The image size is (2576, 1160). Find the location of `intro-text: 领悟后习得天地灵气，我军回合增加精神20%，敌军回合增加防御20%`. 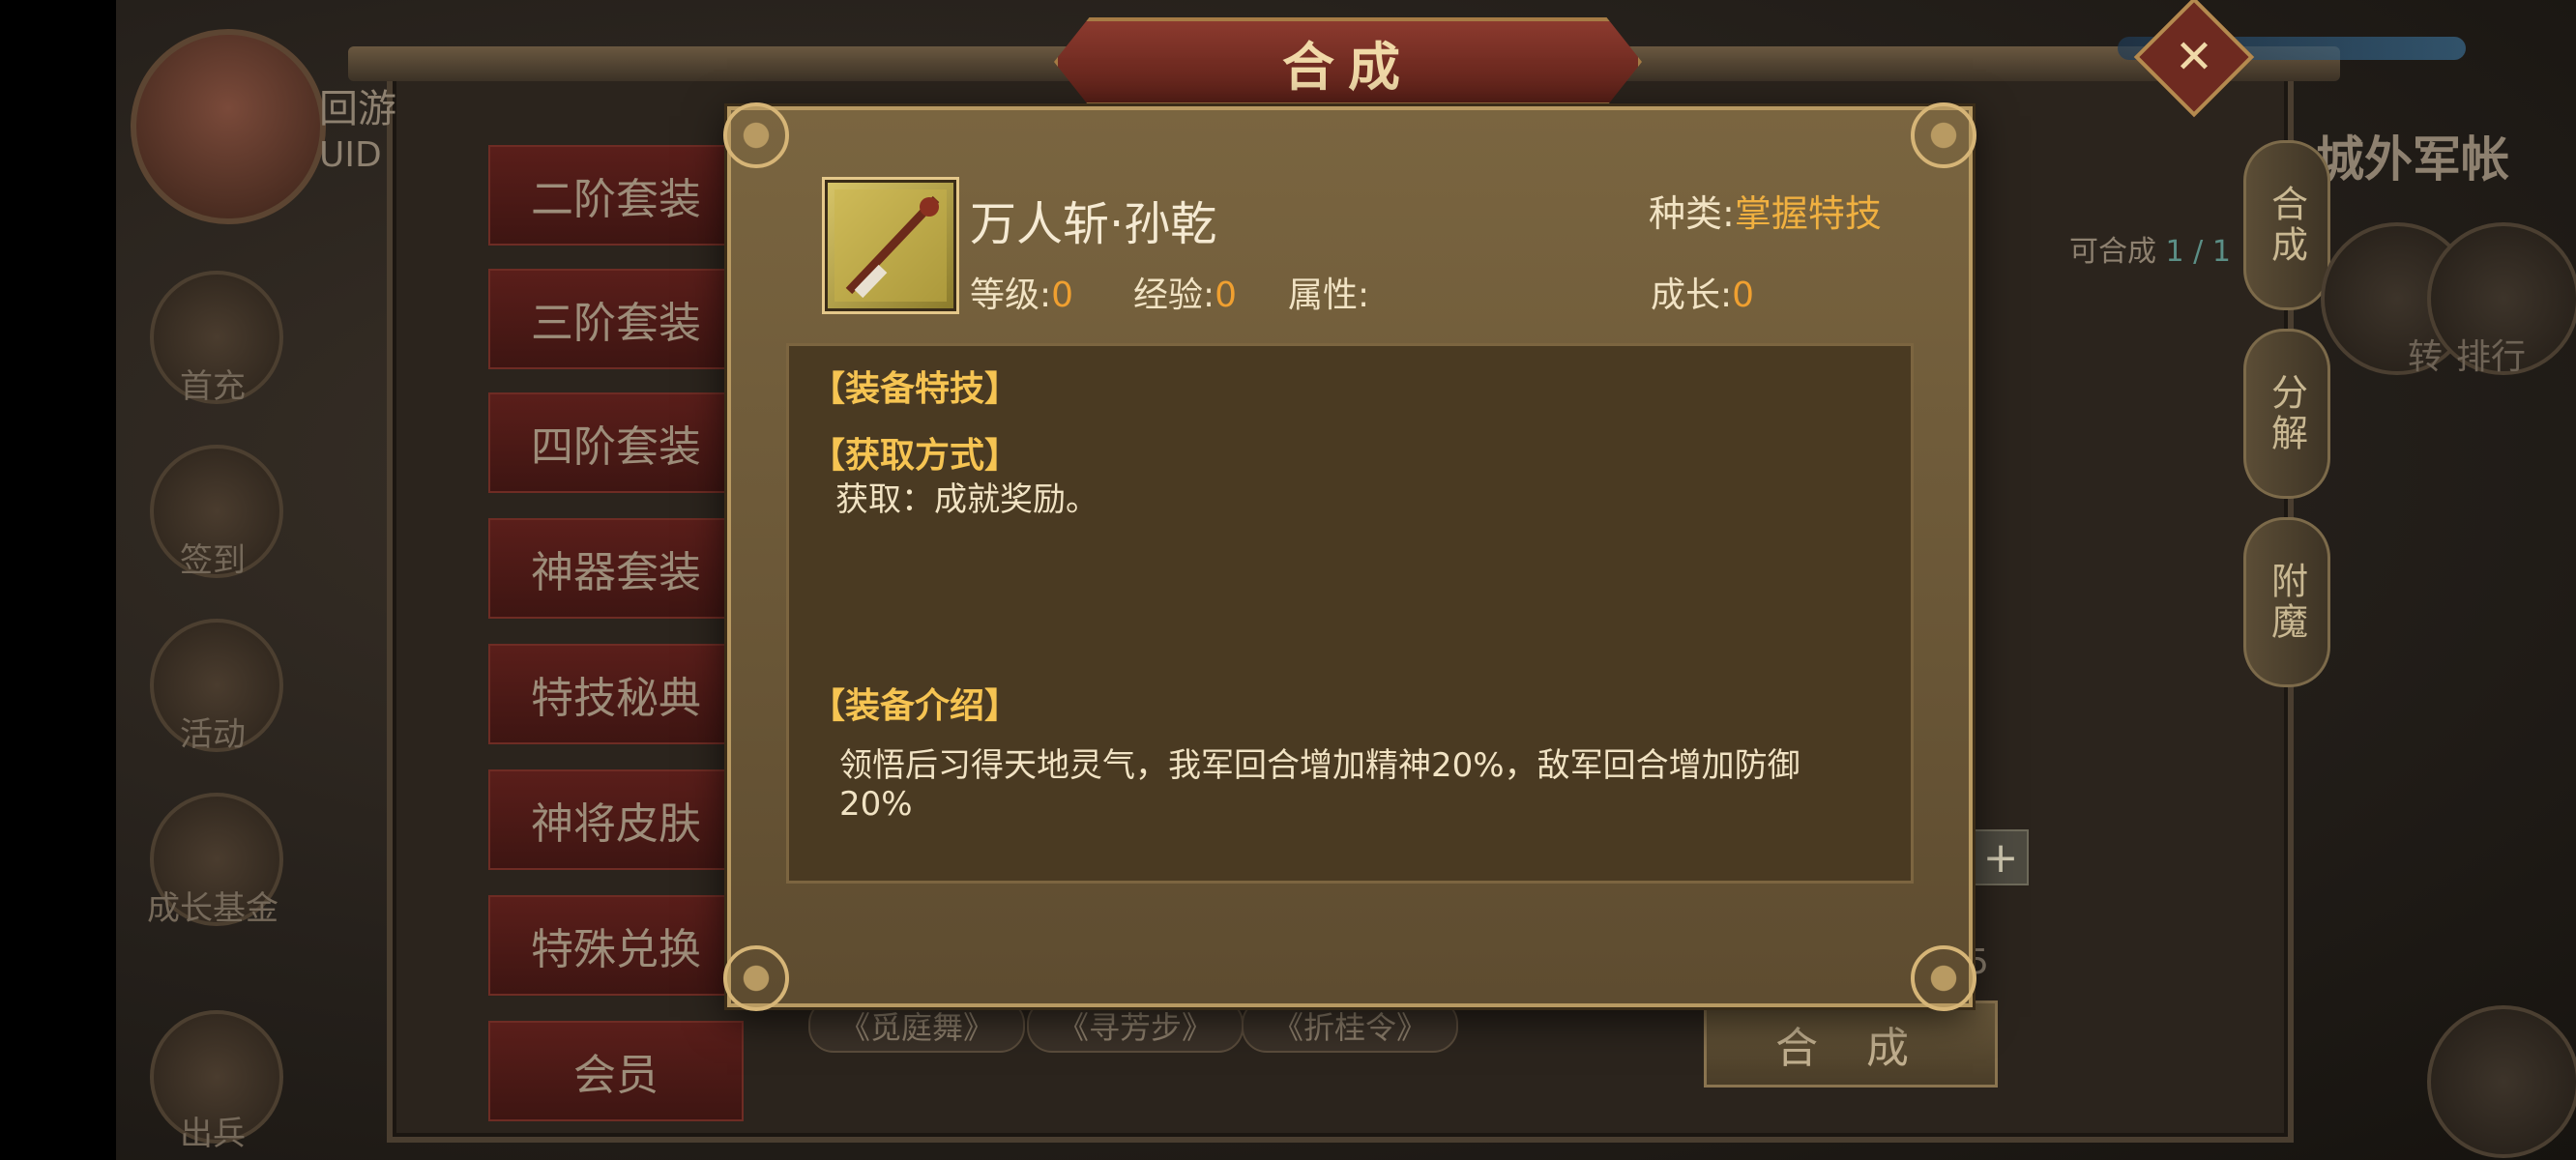

intro-text: 领悟后习得天地灵气，我军回合增加精神20%，敌军回合增加防御20% is located at coordinates (1319, 785).